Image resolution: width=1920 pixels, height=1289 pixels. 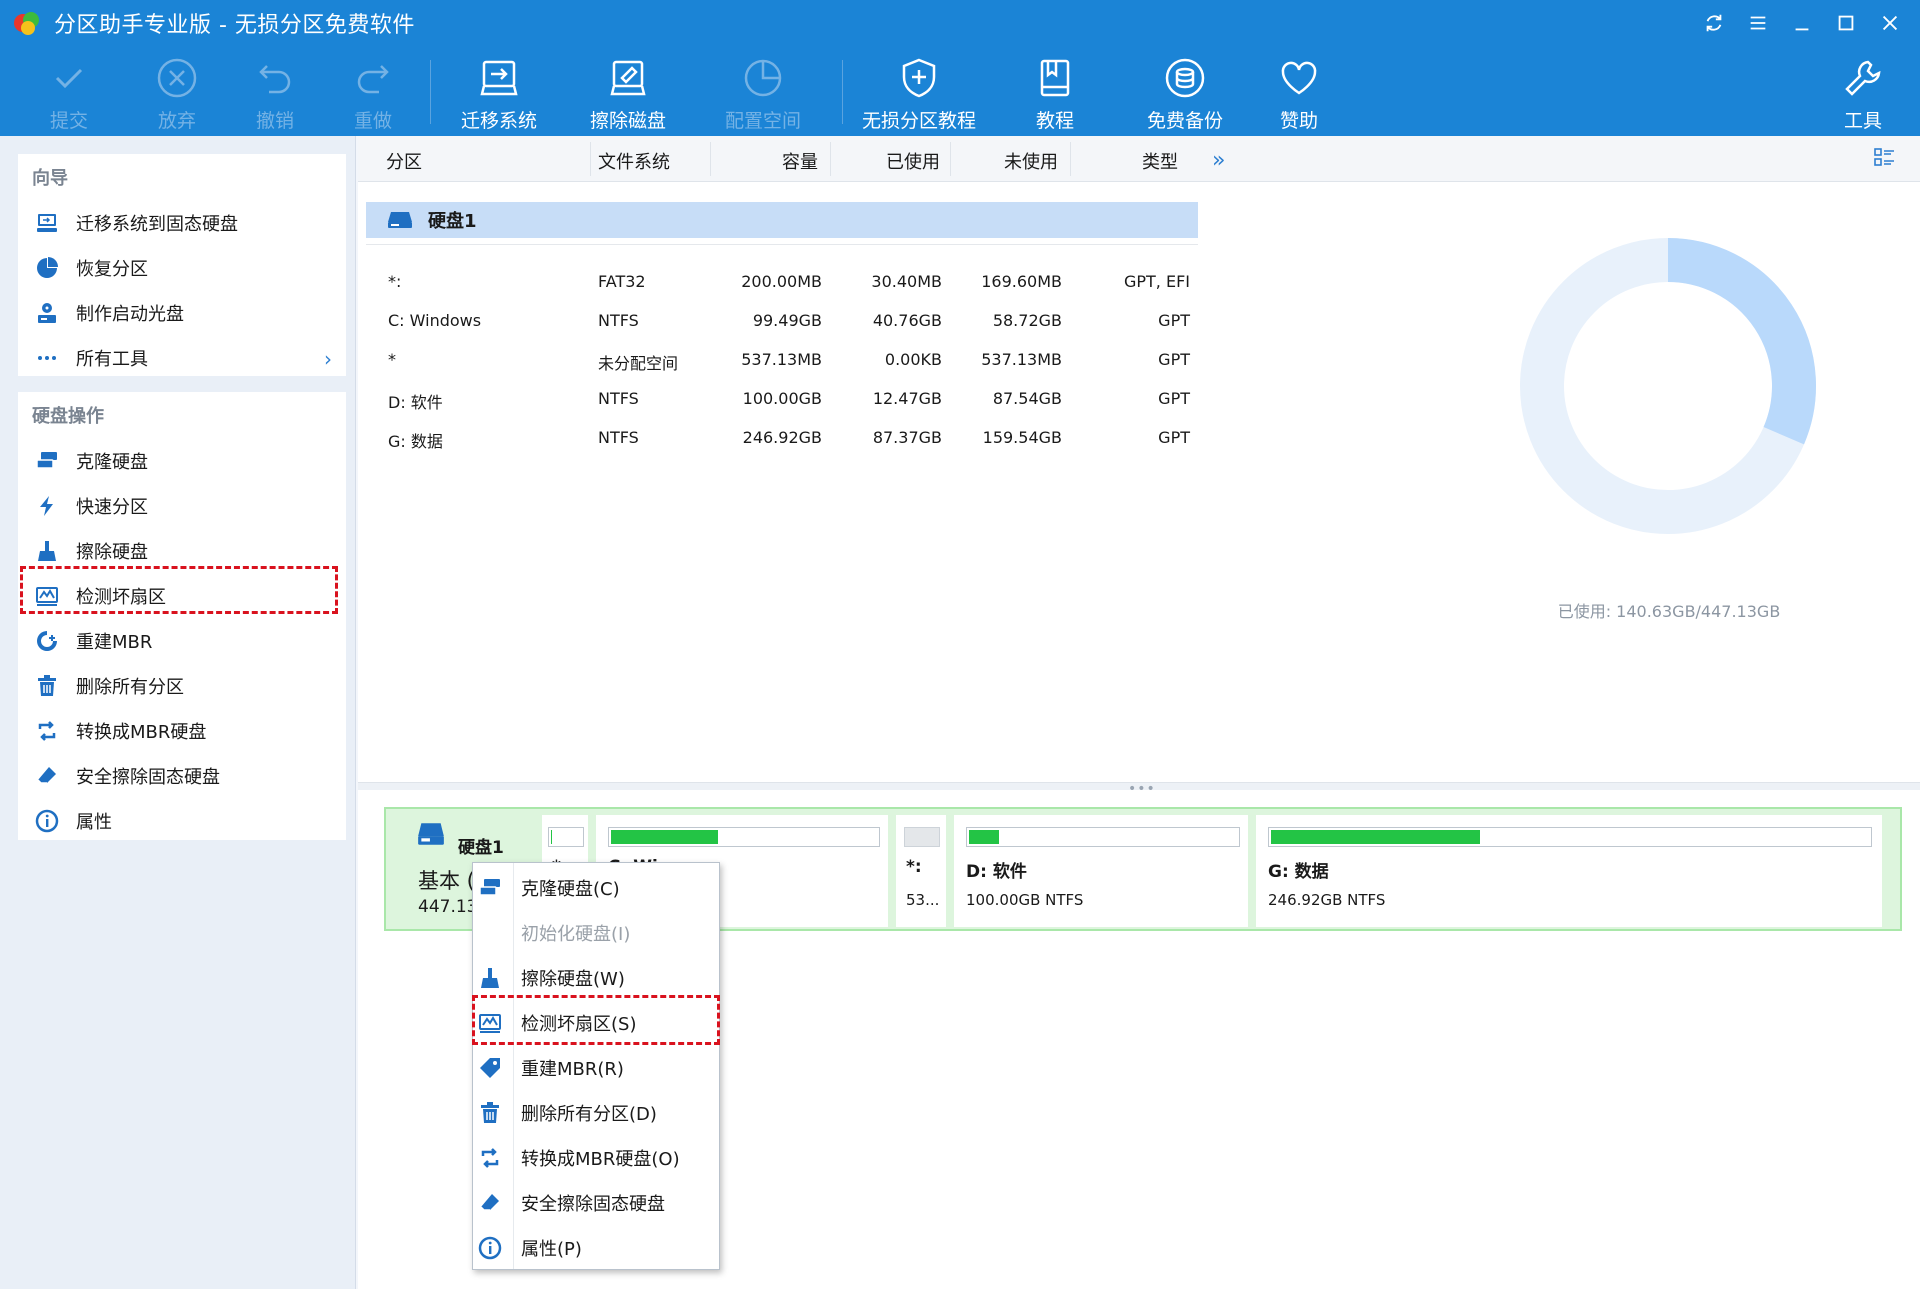 What do you see at coordinates (1101, 871) in the screenshot?
I see `disk-map-partition: D: 软件 100.00GB NTFS` at bounding box center [1101, 871].